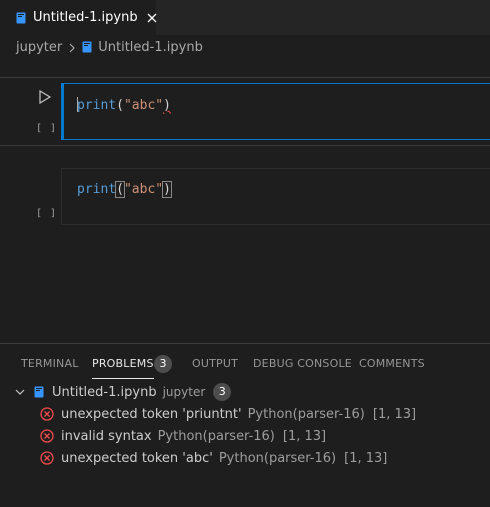 The image size is (490, 507). What do you see at coordinates (245, 392) in the screenshot?
I see `problems-file-group: Untitled-1.ipynb jupyter 3` at bounding box center [245, 392].